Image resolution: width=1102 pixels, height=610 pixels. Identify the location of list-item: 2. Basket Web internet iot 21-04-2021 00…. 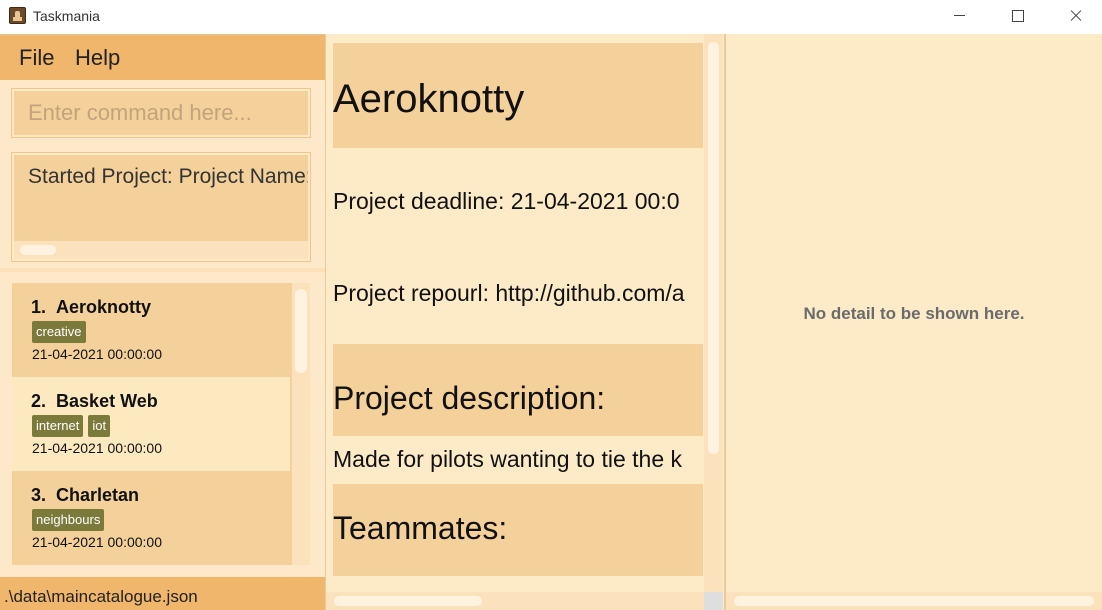
(151, 424).